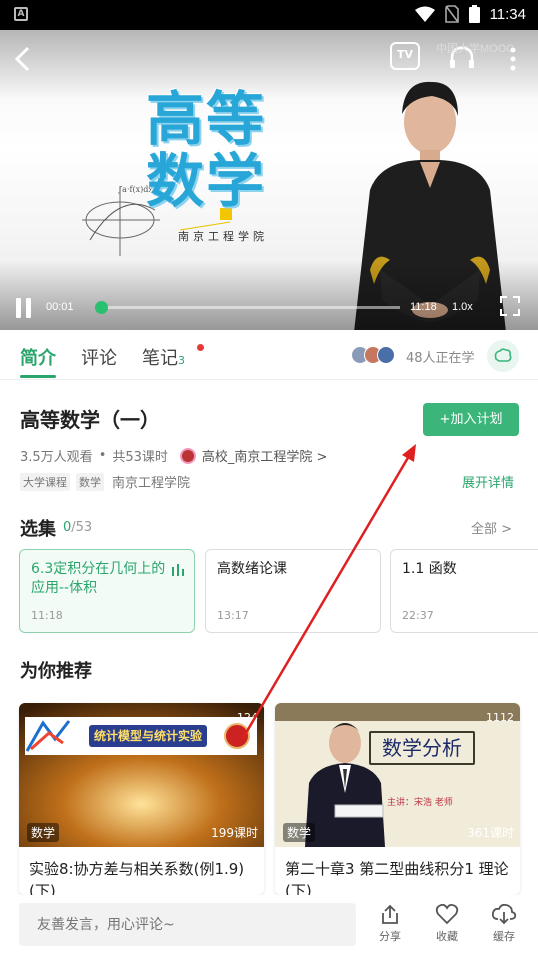 The width and height of the screenshot is (538, 956). I want to click on chat-bubble-button, so click(503, 356).